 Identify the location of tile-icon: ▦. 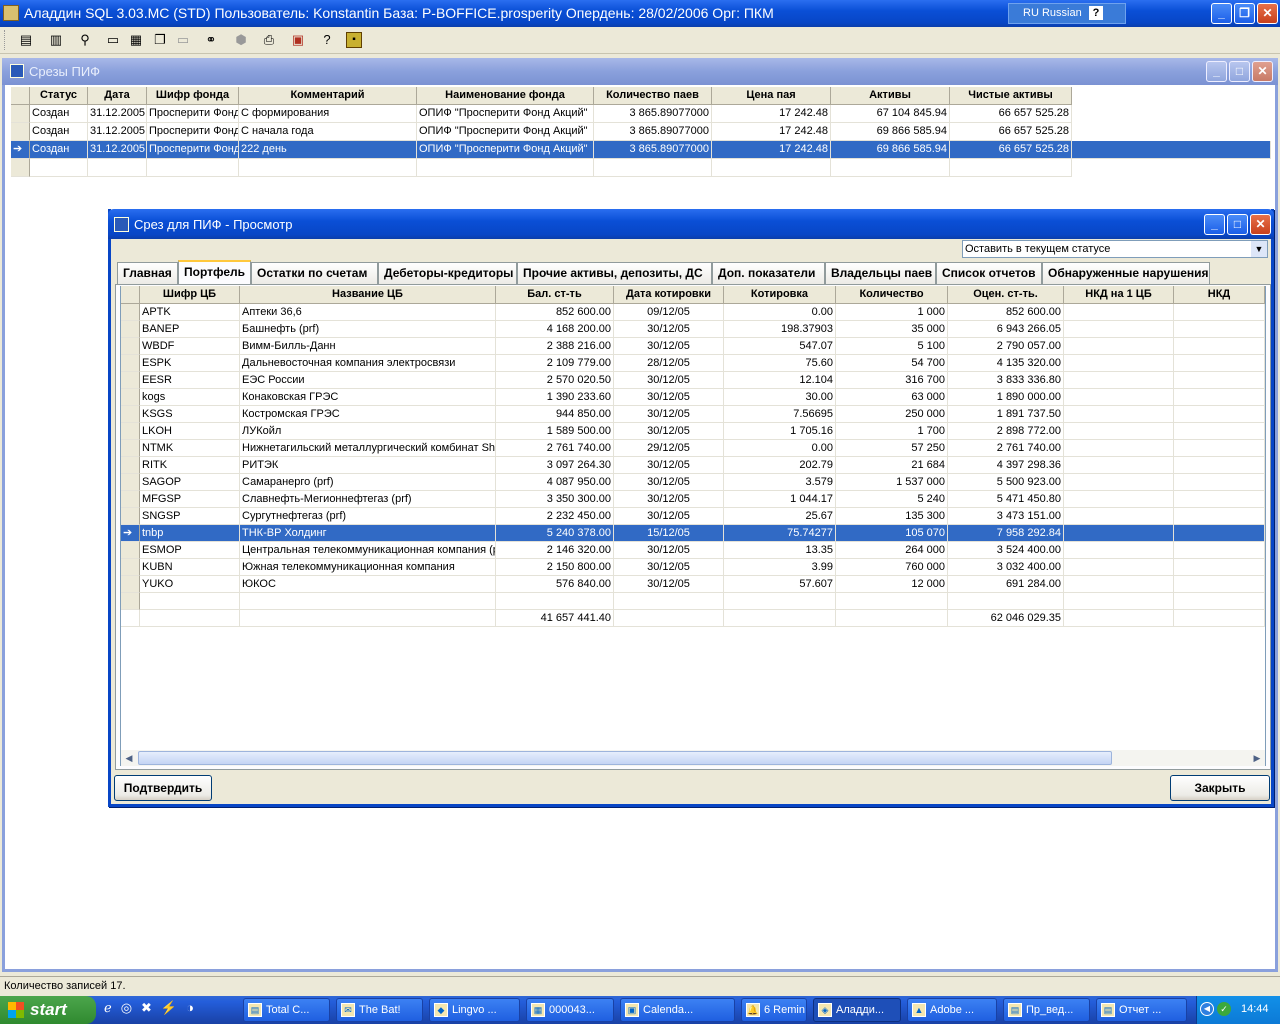
(136, 40).